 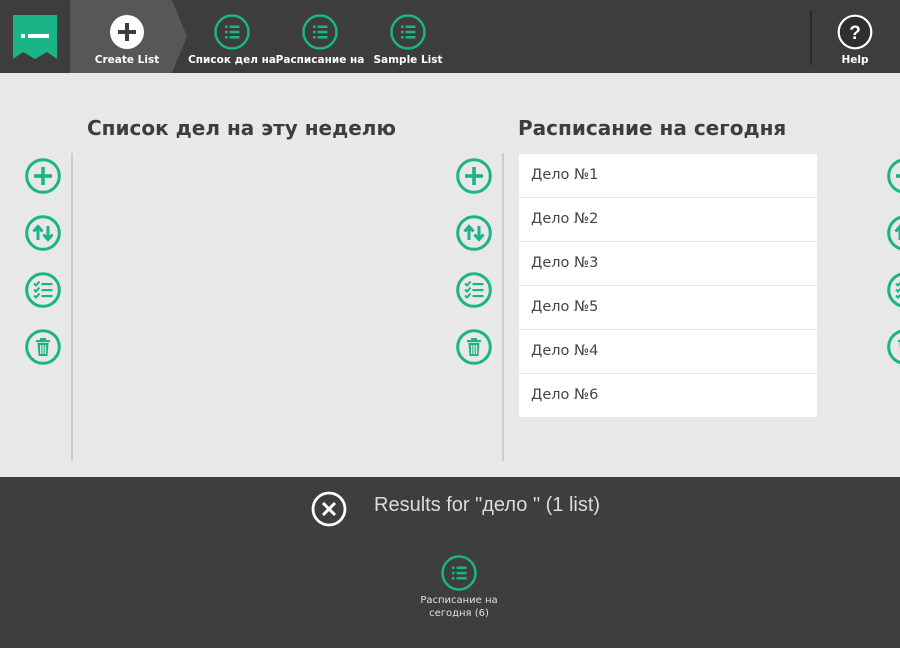 I want to click on create-list-button: Create List, so click(x=127, y=42).